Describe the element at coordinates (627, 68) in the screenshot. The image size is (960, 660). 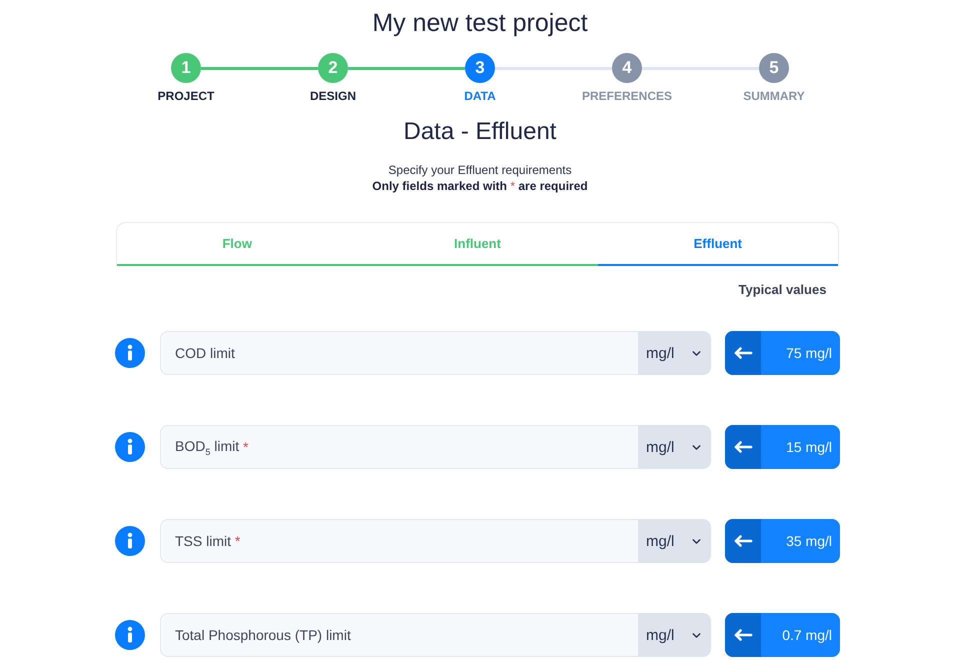
I see `step-circle: 4` at that location.